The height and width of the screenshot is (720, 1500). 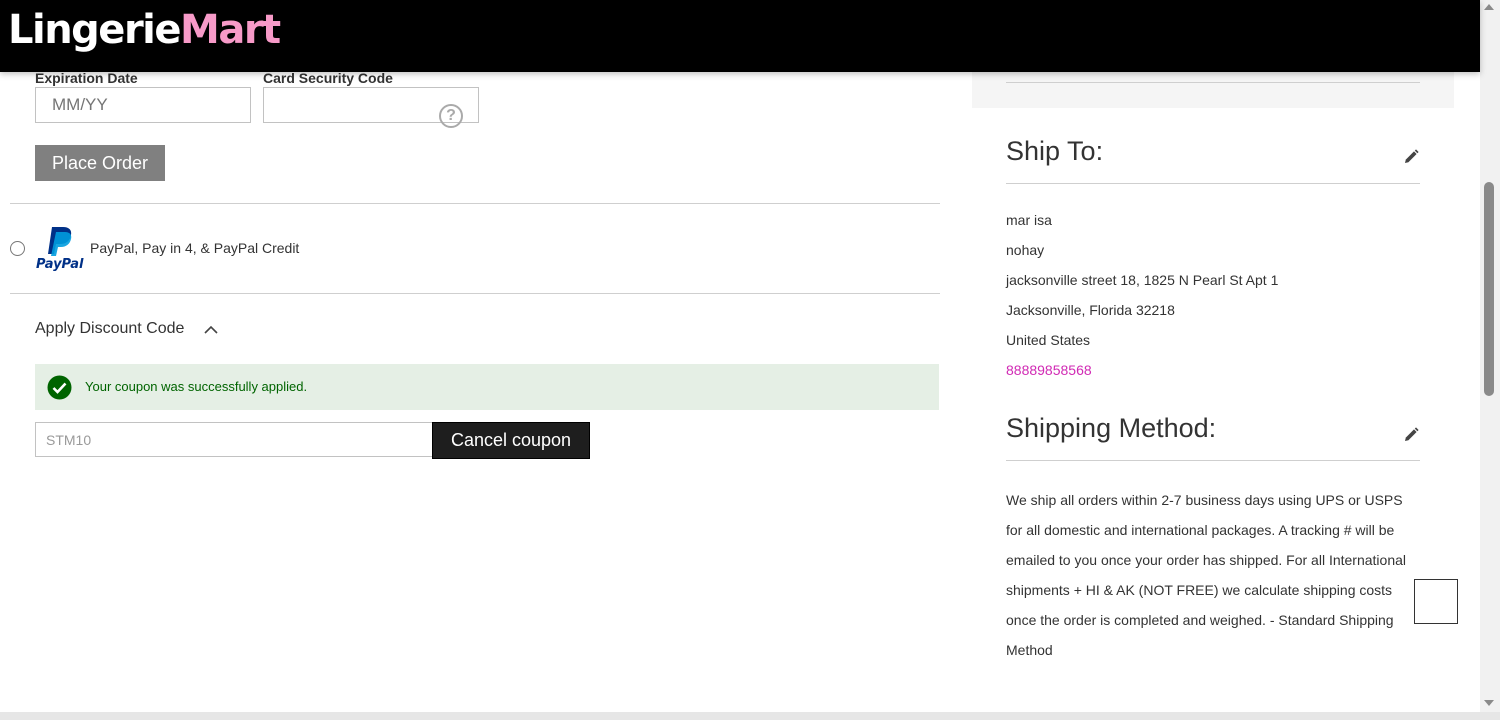 I want to click on card-security-code-label: Card Security Code, so click(x=328, y=78).